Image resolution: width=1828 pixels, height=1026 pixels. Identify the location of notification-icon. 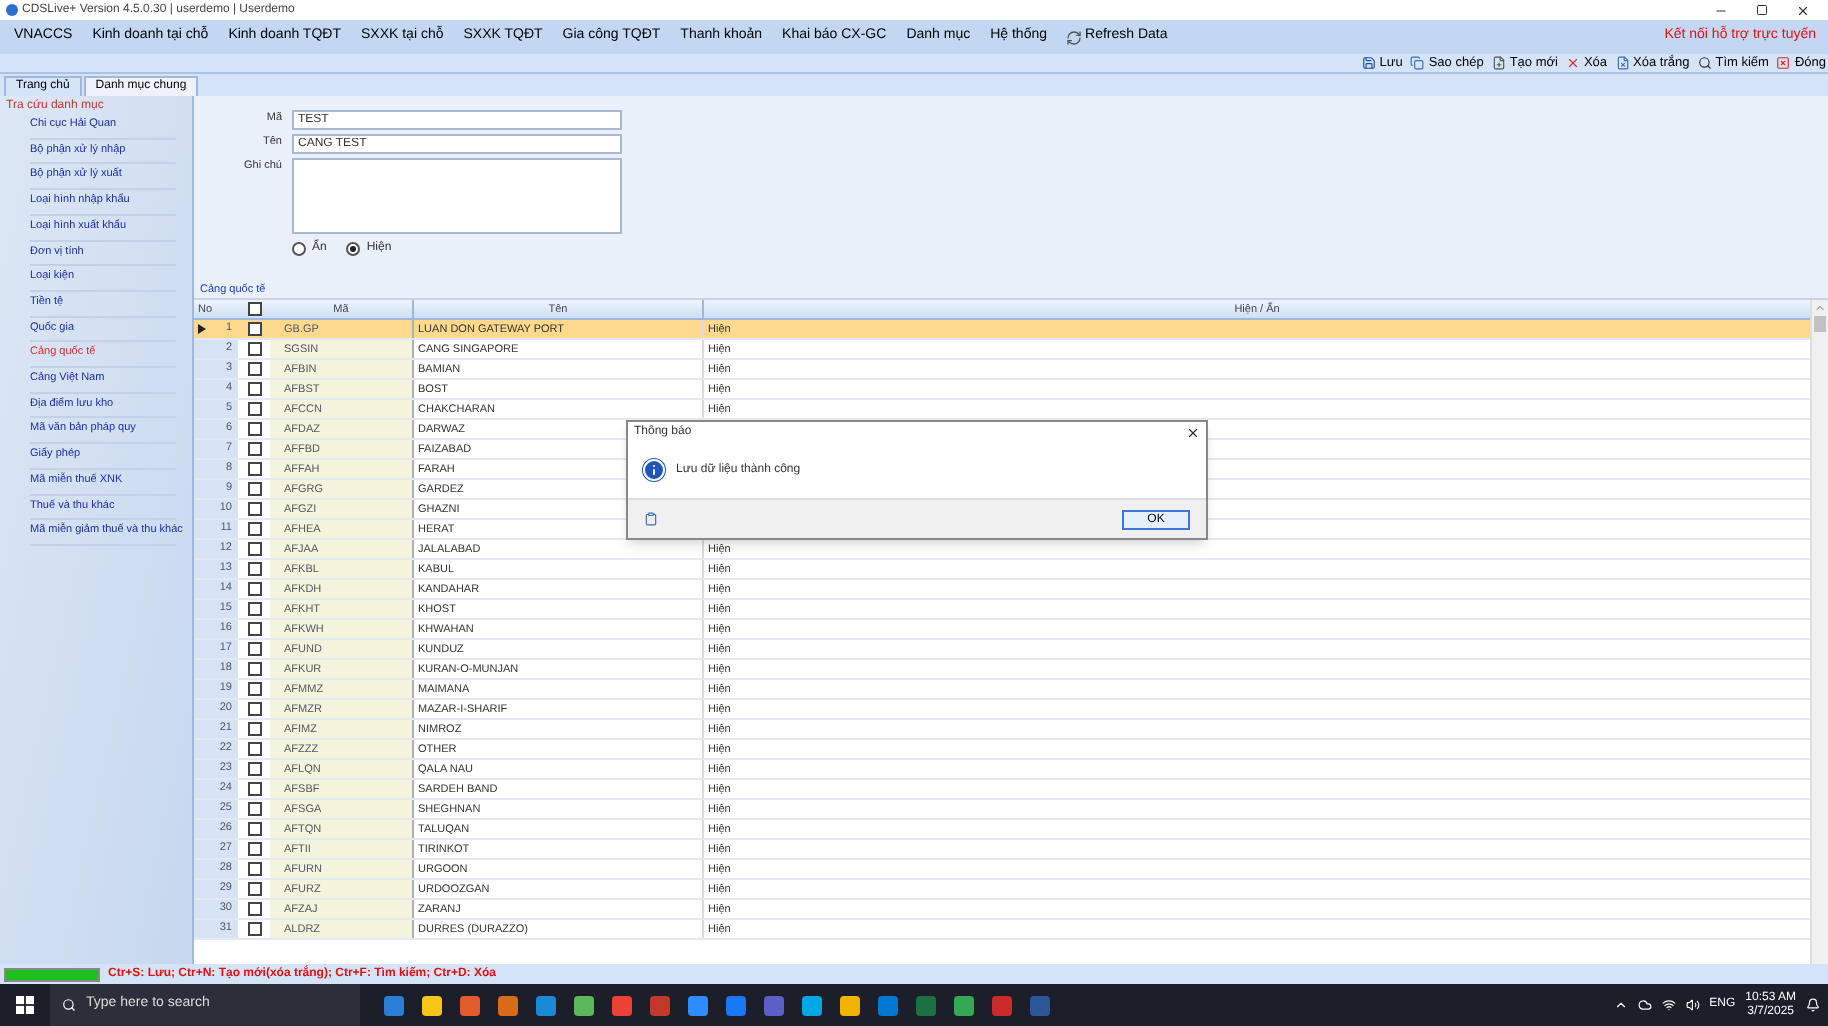
(1813, 1005).